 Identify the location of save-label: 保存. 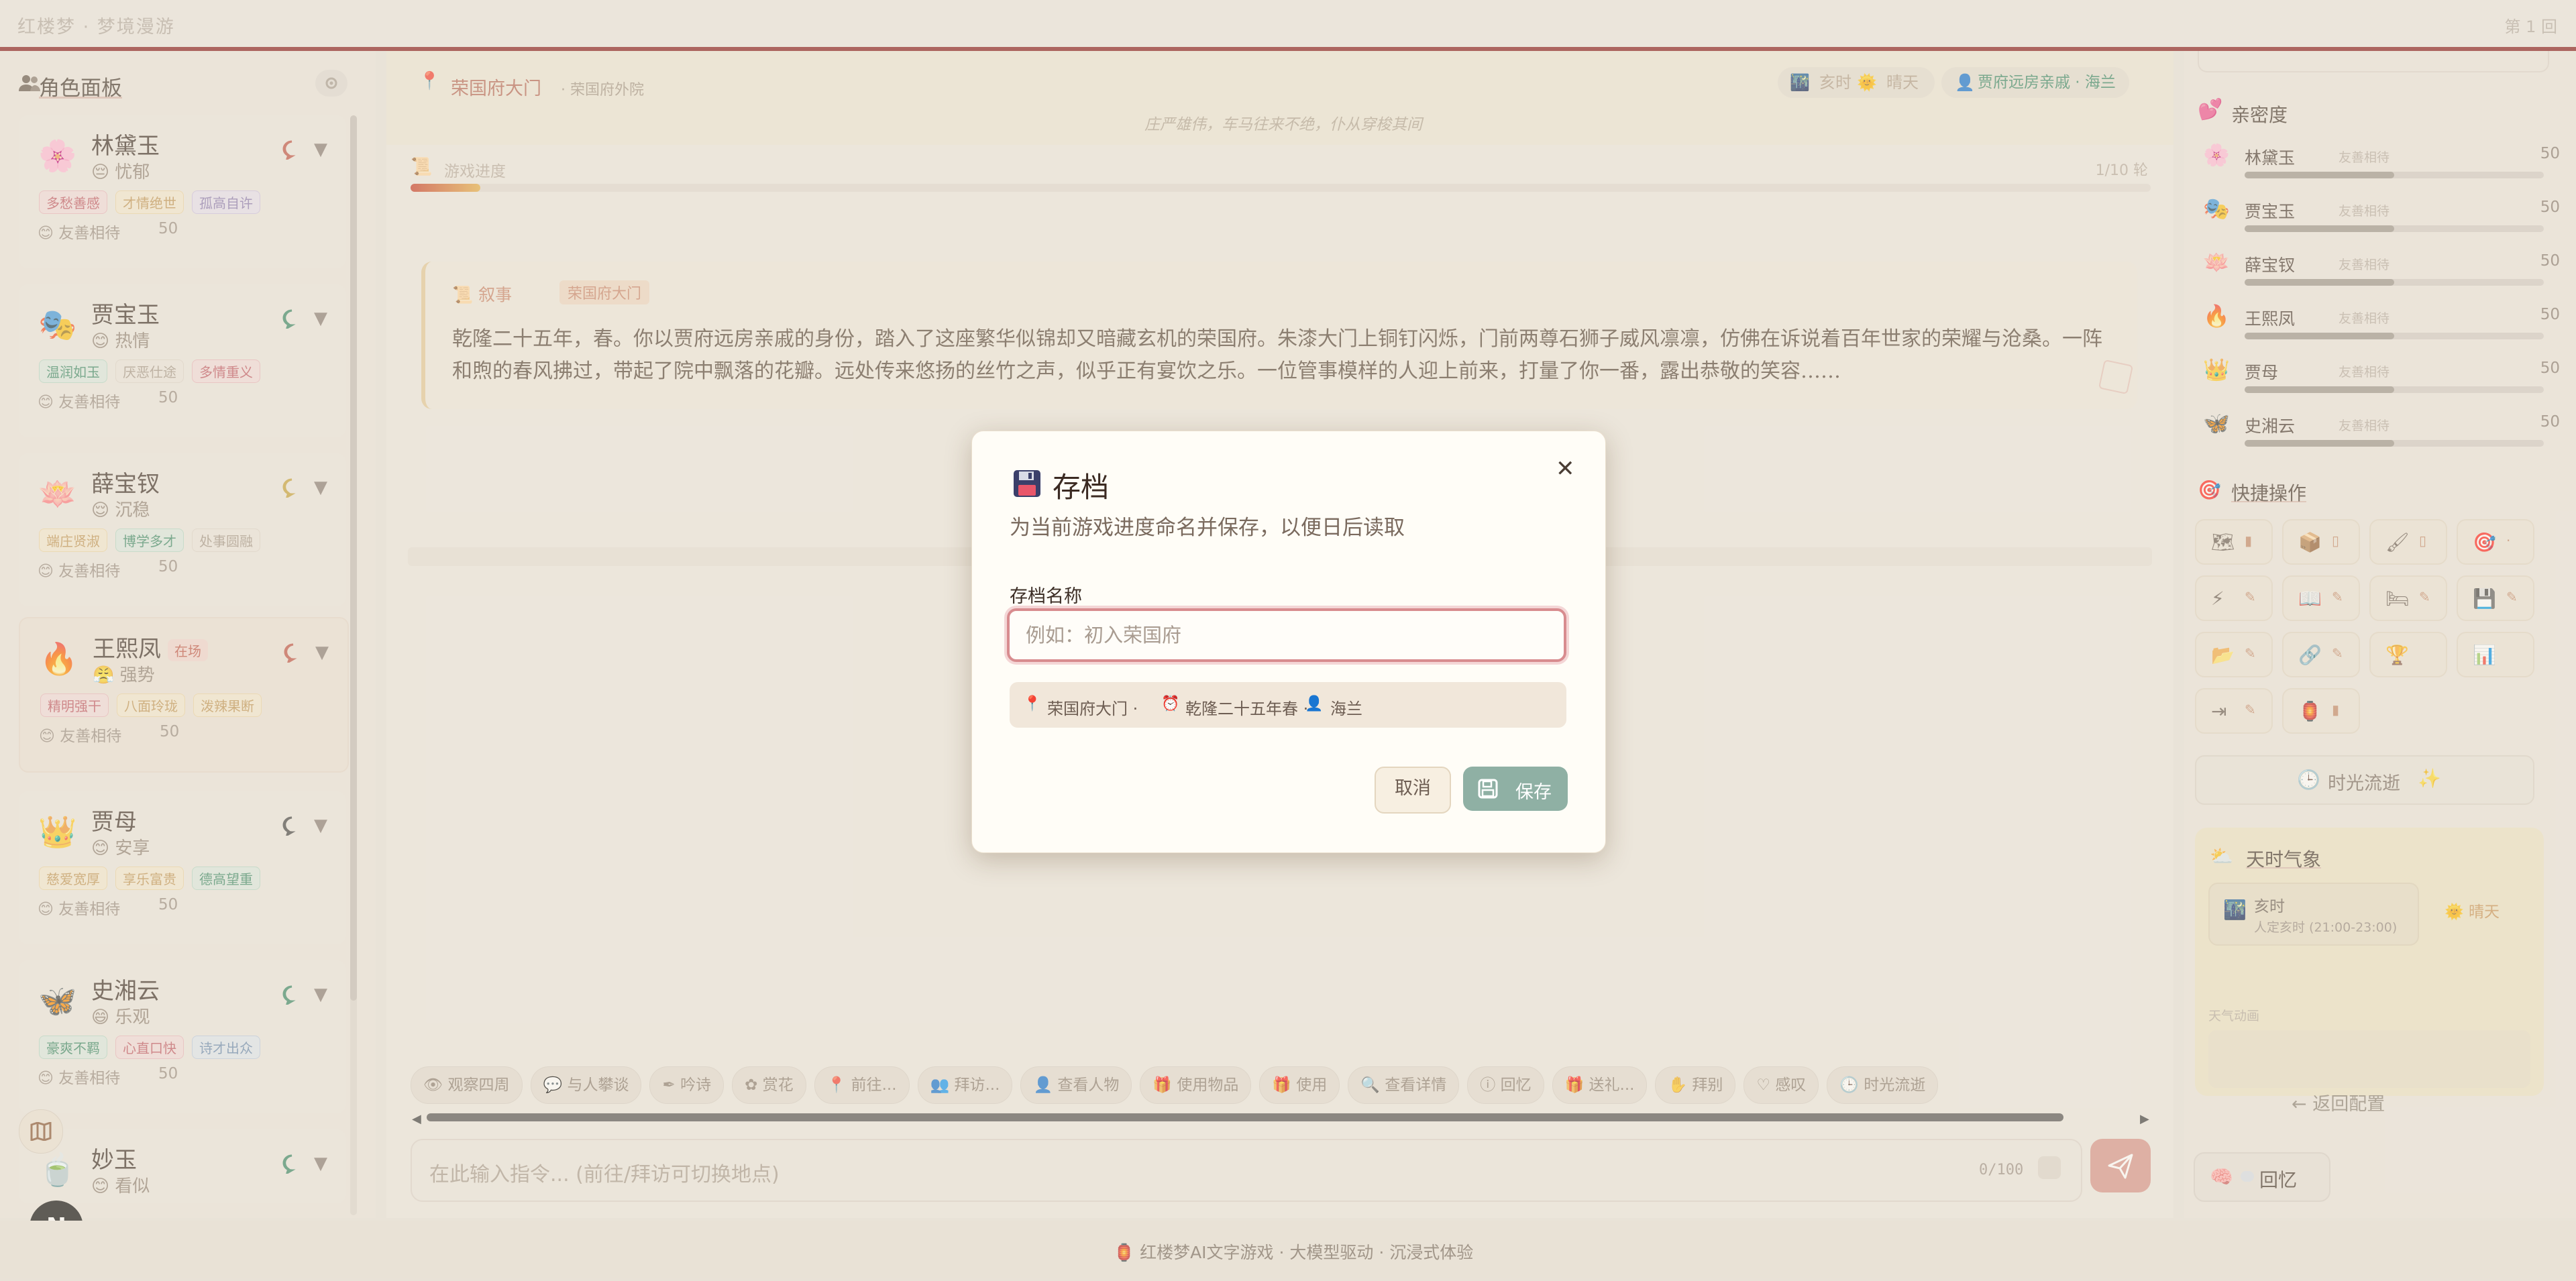
(1533, 792).